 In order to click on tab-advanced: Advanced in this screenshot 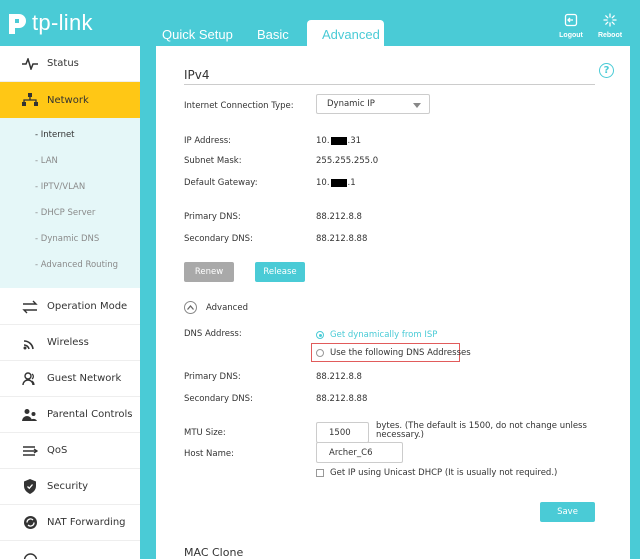, I will do `click(345, 33)`.